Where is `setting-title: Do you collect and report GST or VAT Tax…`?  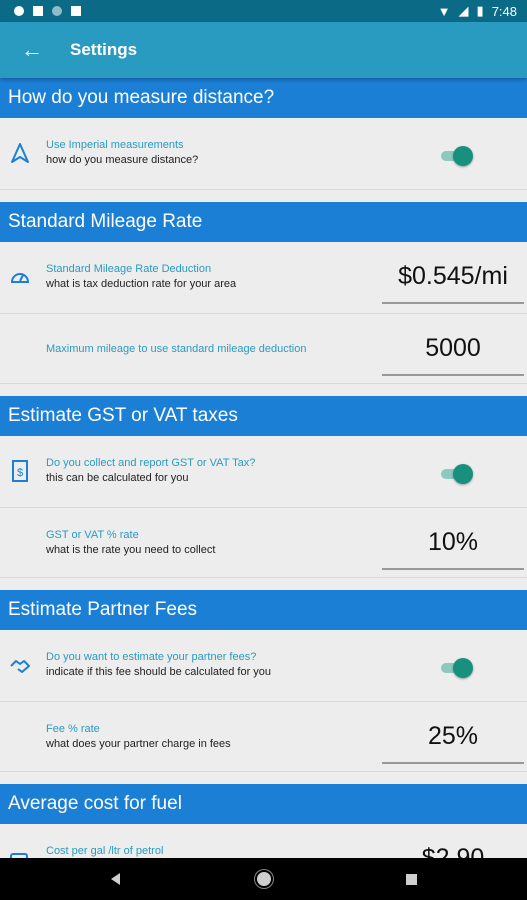
setting-title: Do you collect and report GST or VAT Tax… is located at coordinates (151, 463).